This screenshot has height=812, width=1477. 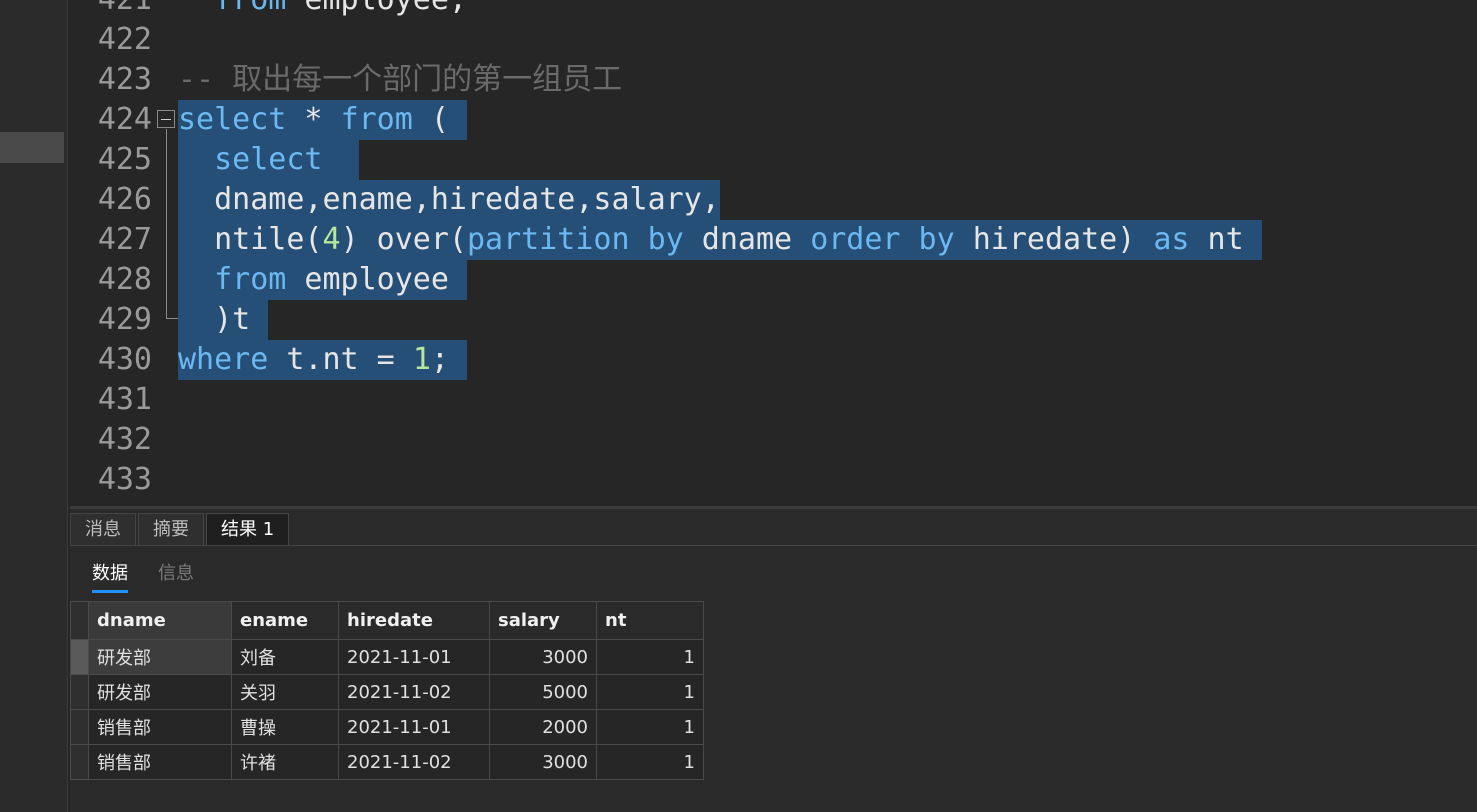 I want to click on line-number: 429, so click(x=124, y=319).